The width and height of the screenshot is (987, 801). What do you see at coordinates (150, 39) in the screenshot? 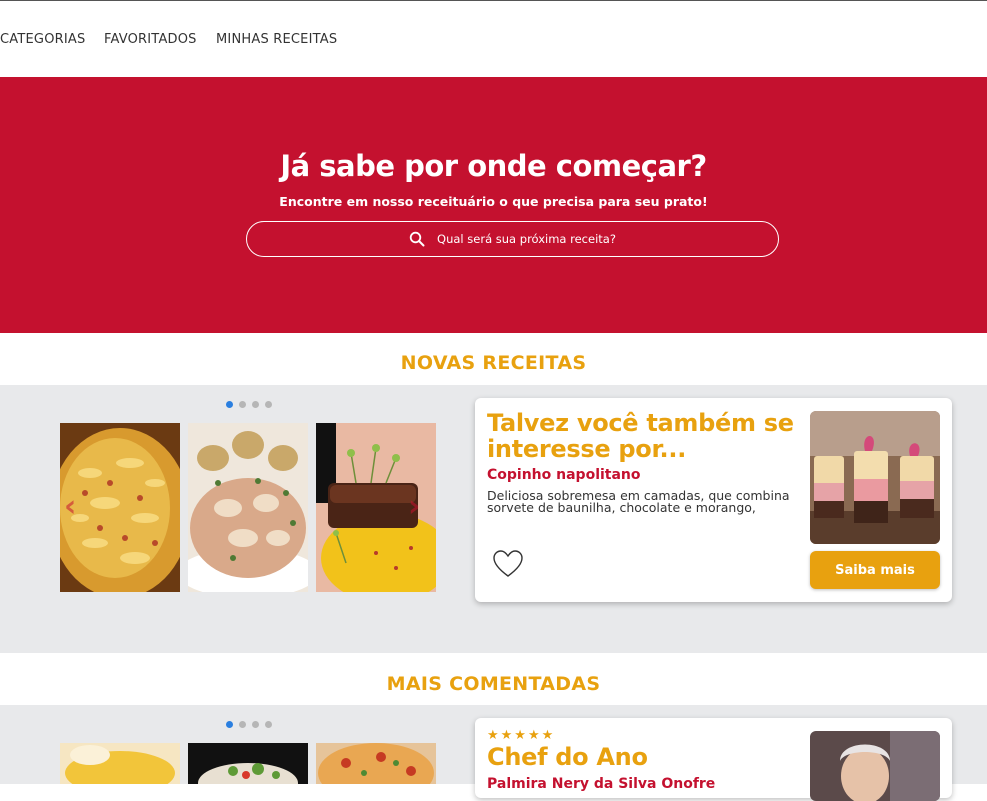
I see `nav-item-favoritados: FAVORITADOS` at bounding box center [150, 39].